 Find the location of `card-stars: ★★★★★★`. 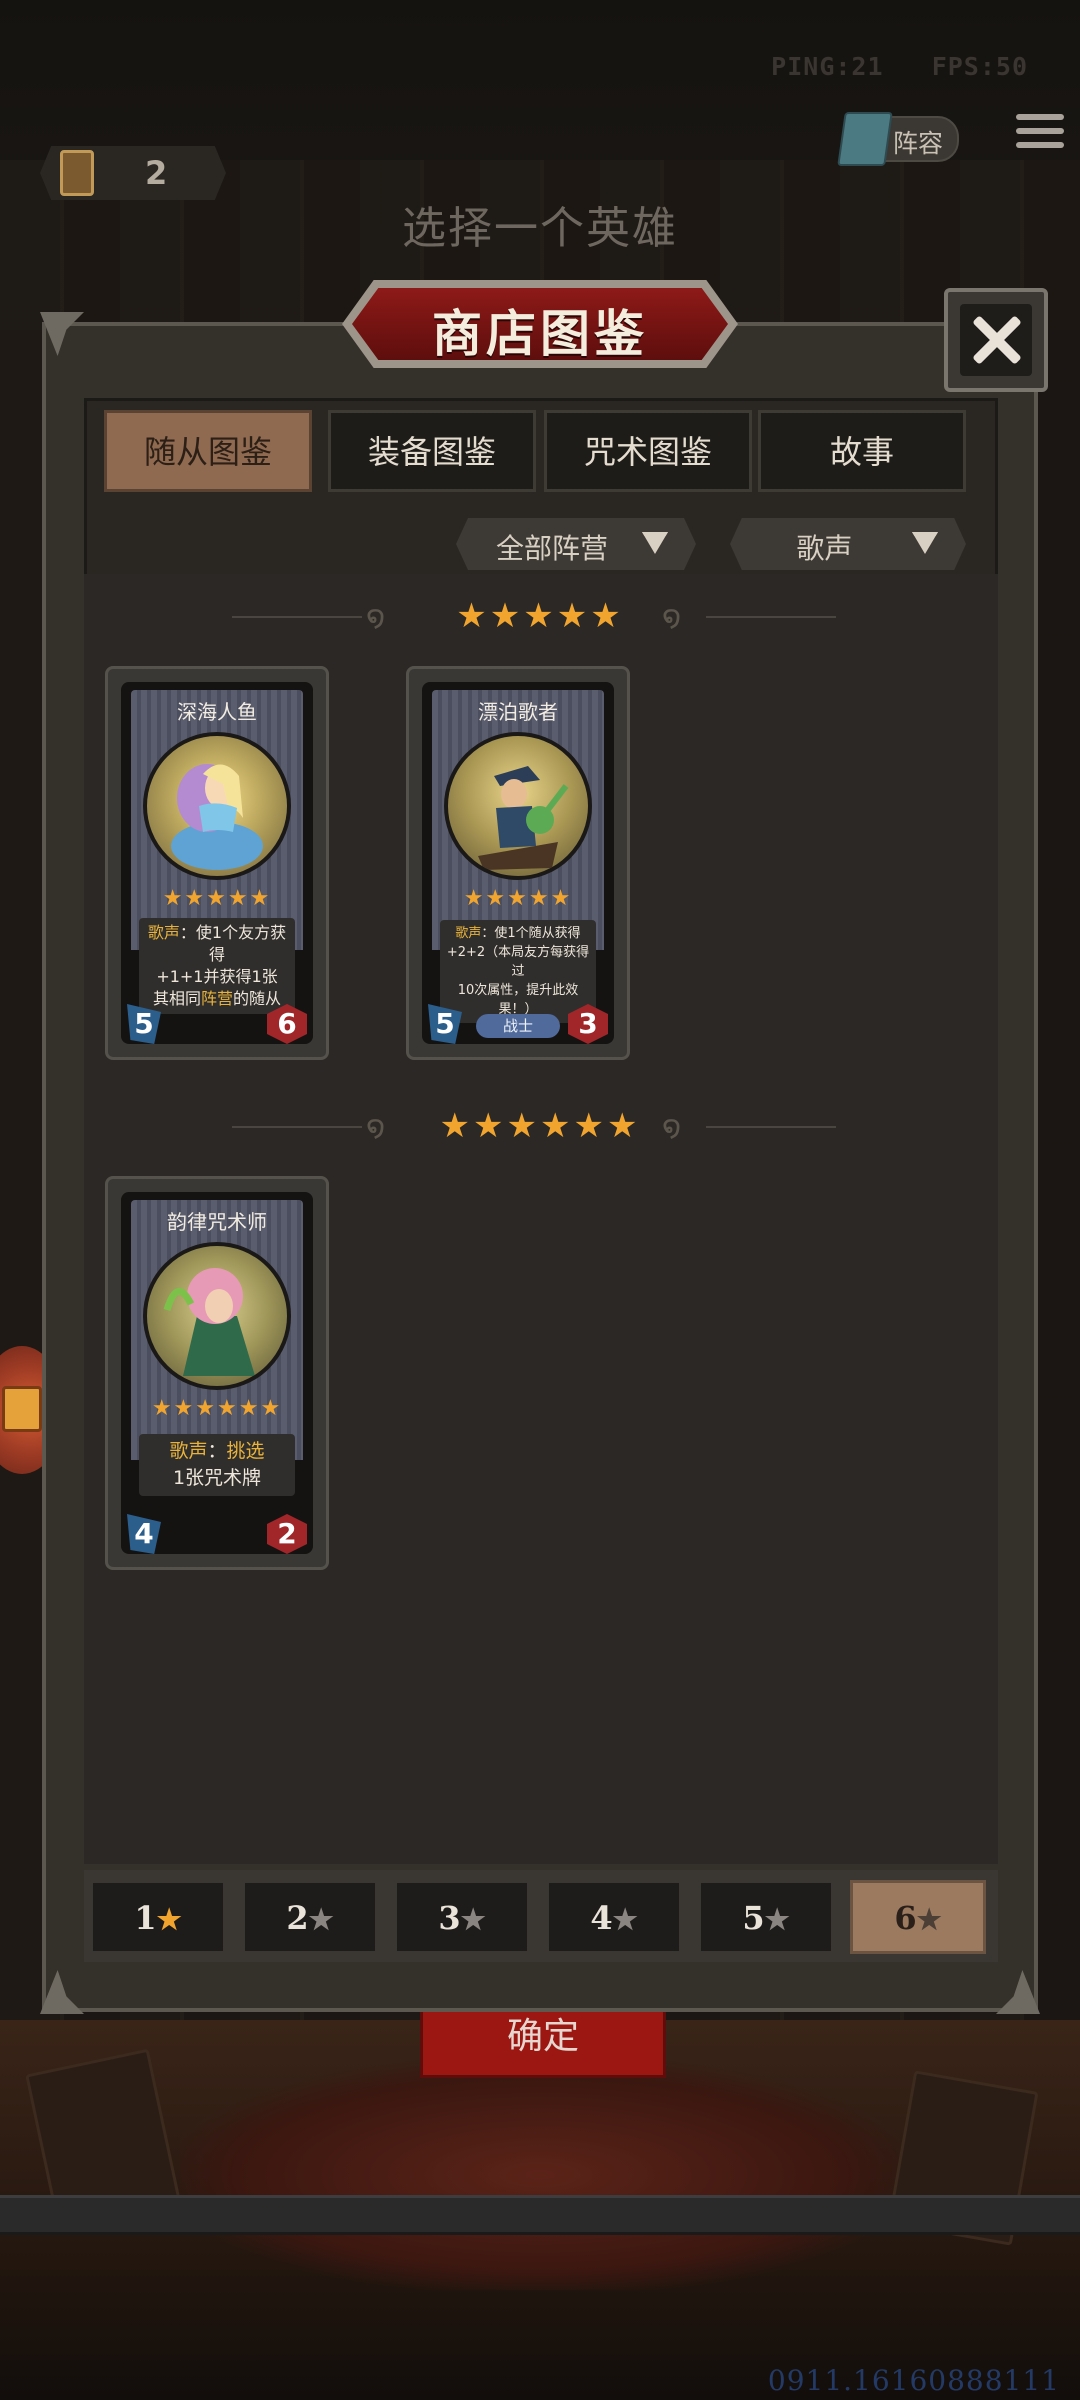

card-stars: ★★★★★★ is located at coordinates (217, 1408).